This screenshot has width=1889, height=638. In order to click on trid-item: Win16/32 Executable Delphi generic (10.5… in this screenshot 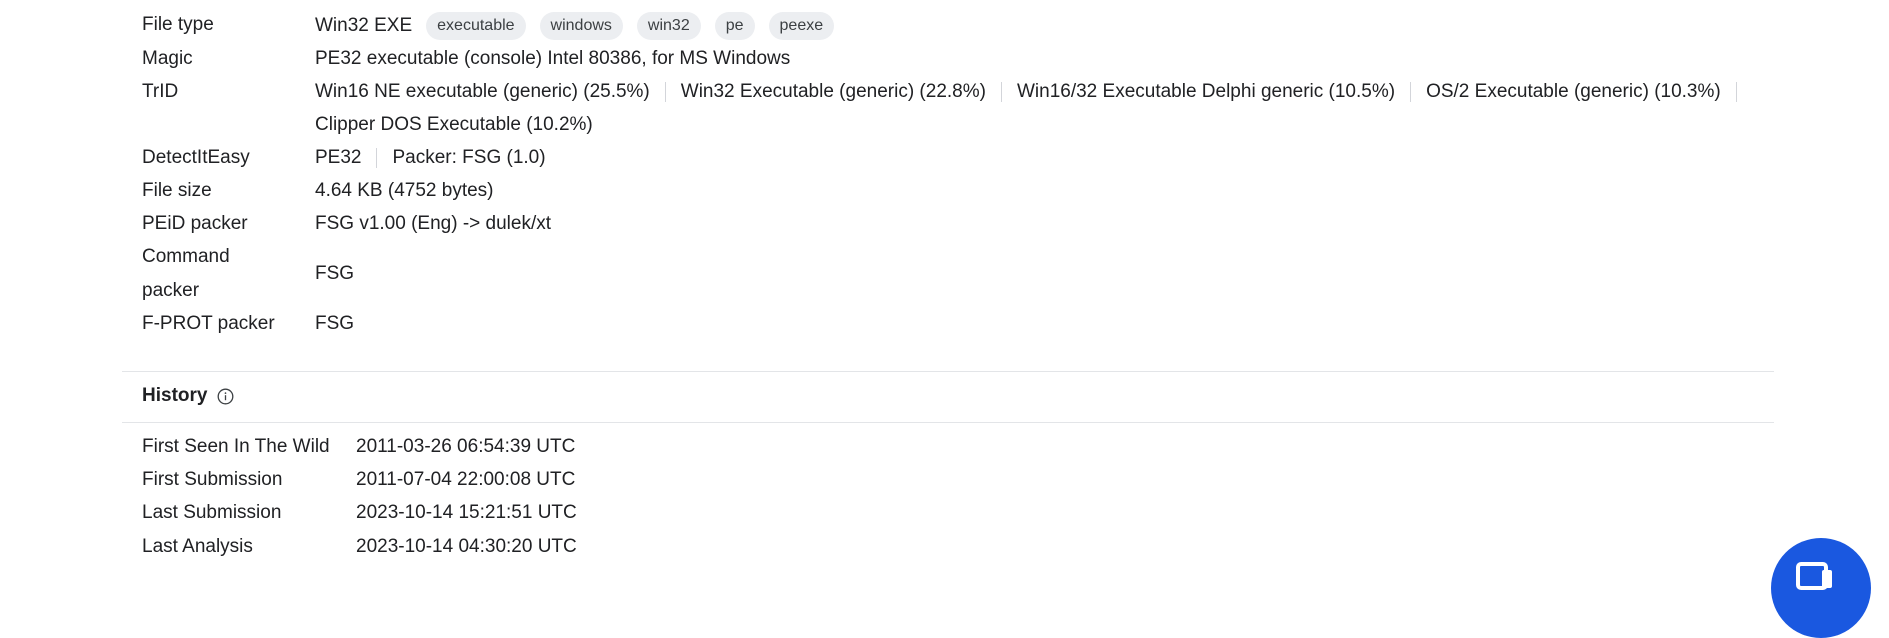, I will do `click(1206, 91)`.